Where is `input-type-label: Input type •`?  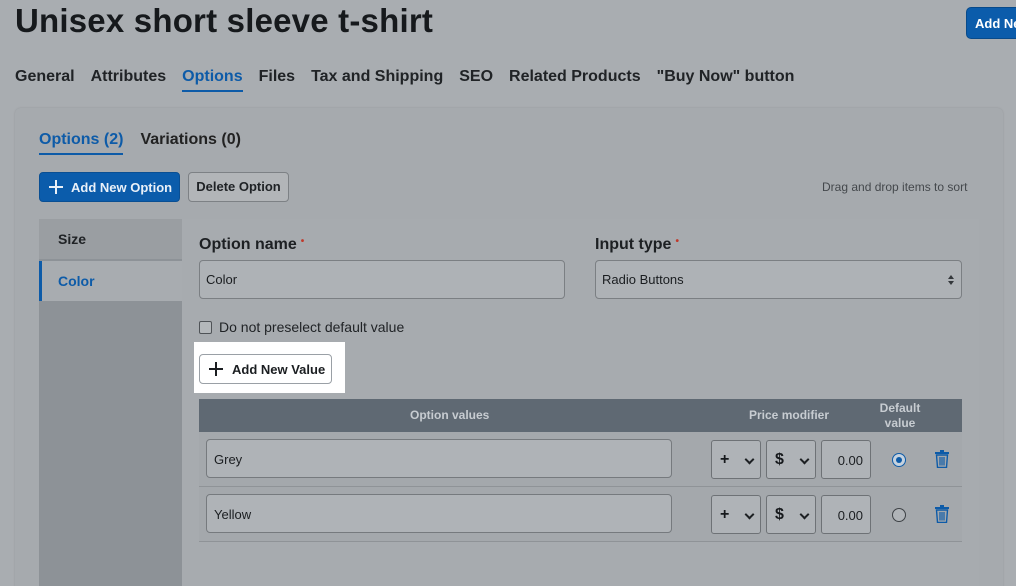
input-type-label: Input type • is located at coordinates (637, 245).